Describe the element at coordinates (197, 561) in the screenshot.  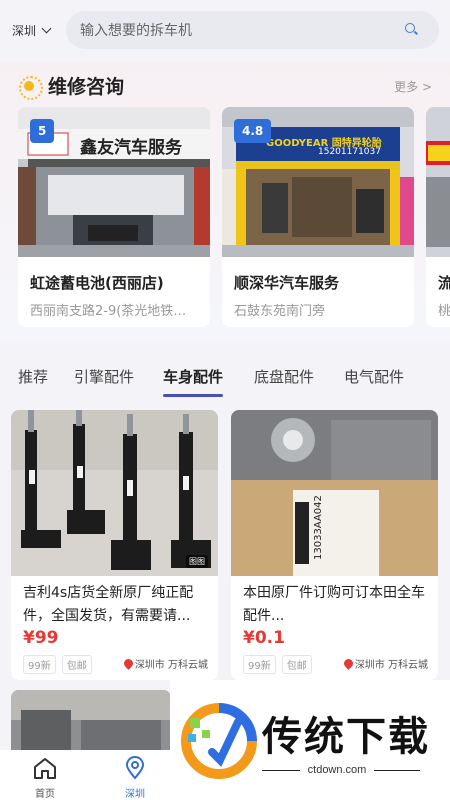
I see `image-badge: 图图` at that location.